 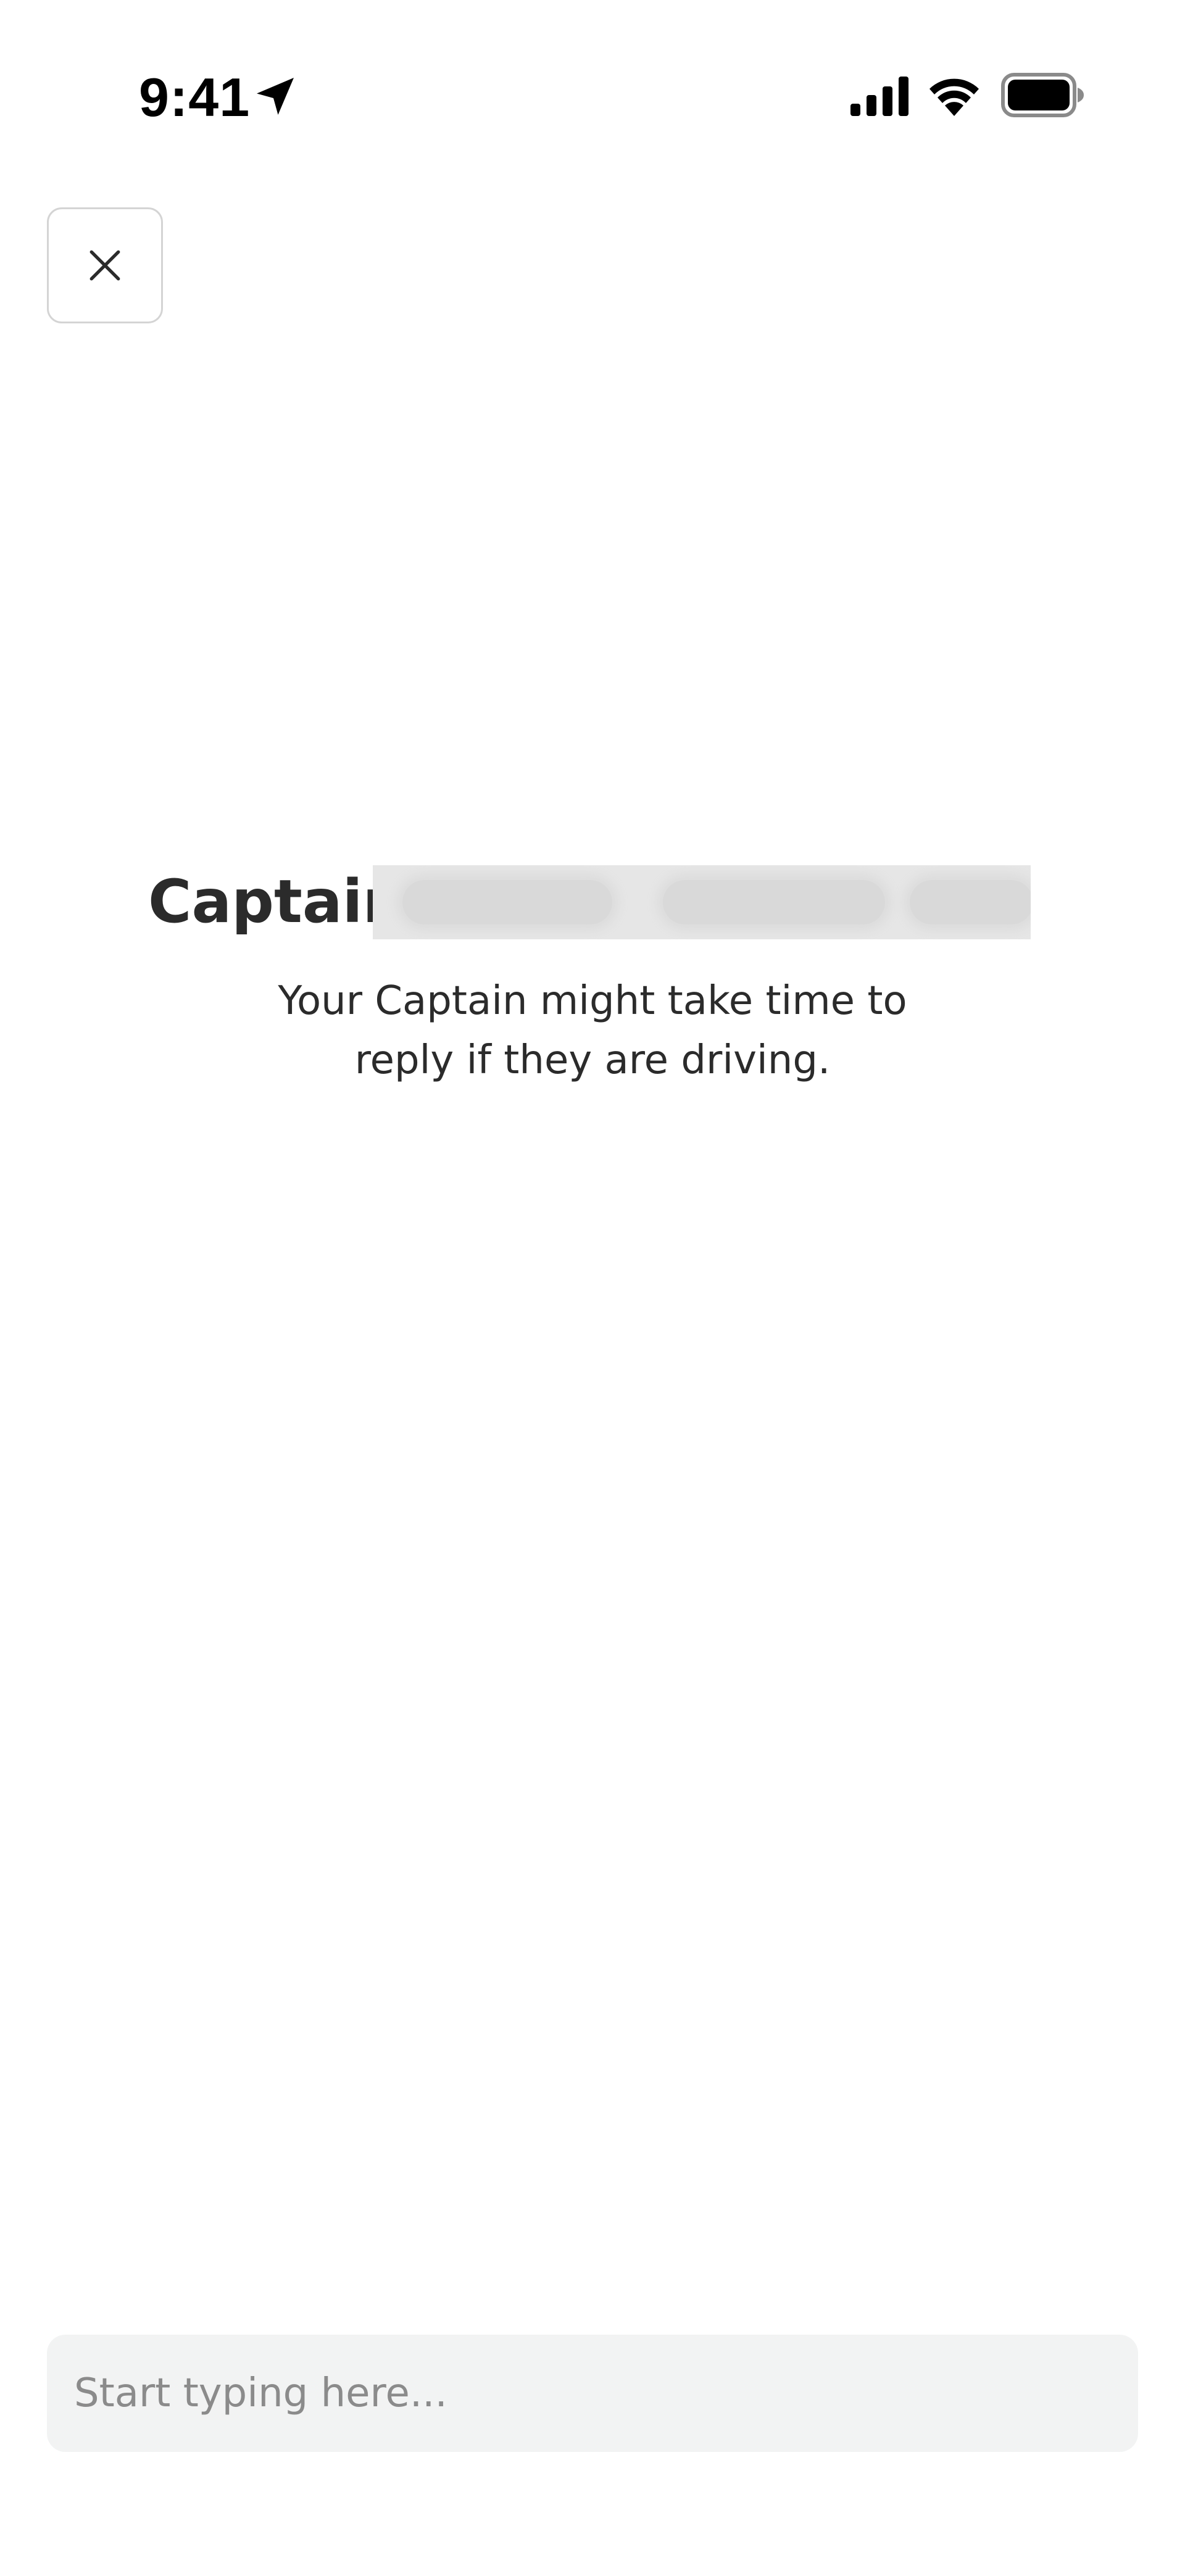 I want to click on captain-name-redacted, so click(x=702, y=902).